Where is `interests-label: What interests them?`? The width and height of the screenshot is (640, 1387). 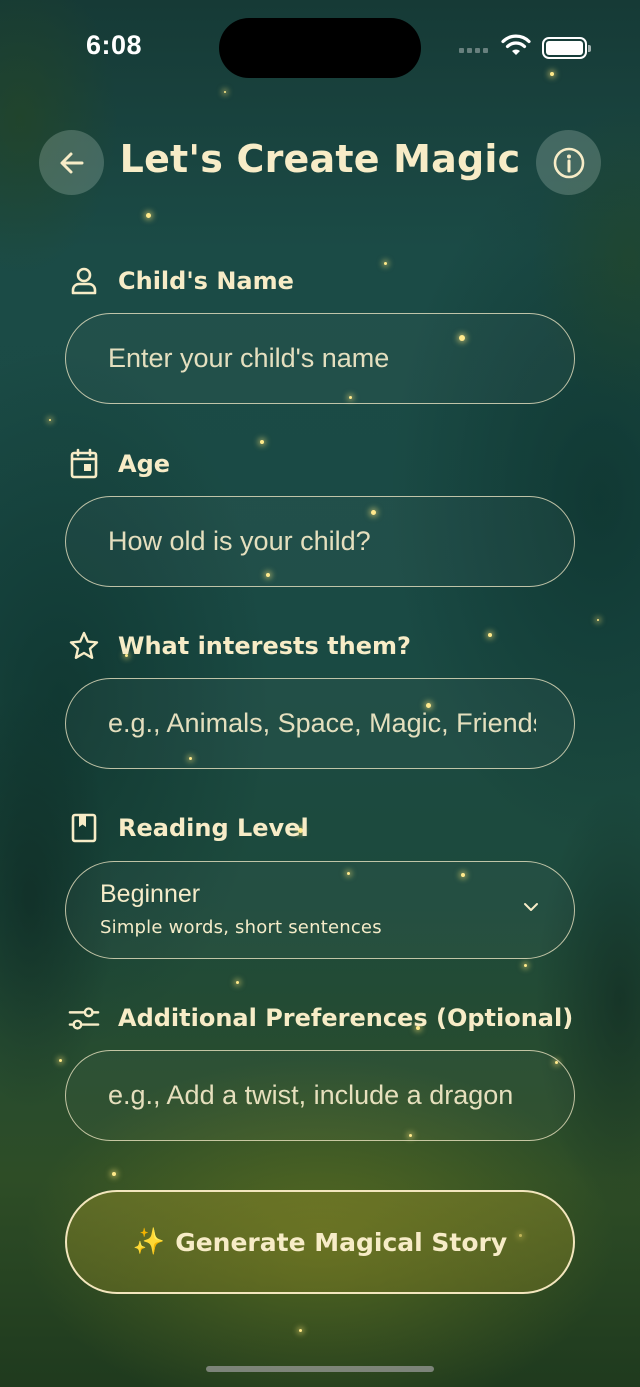 interests-label: What interests them? is located at coordinates (264, 646).